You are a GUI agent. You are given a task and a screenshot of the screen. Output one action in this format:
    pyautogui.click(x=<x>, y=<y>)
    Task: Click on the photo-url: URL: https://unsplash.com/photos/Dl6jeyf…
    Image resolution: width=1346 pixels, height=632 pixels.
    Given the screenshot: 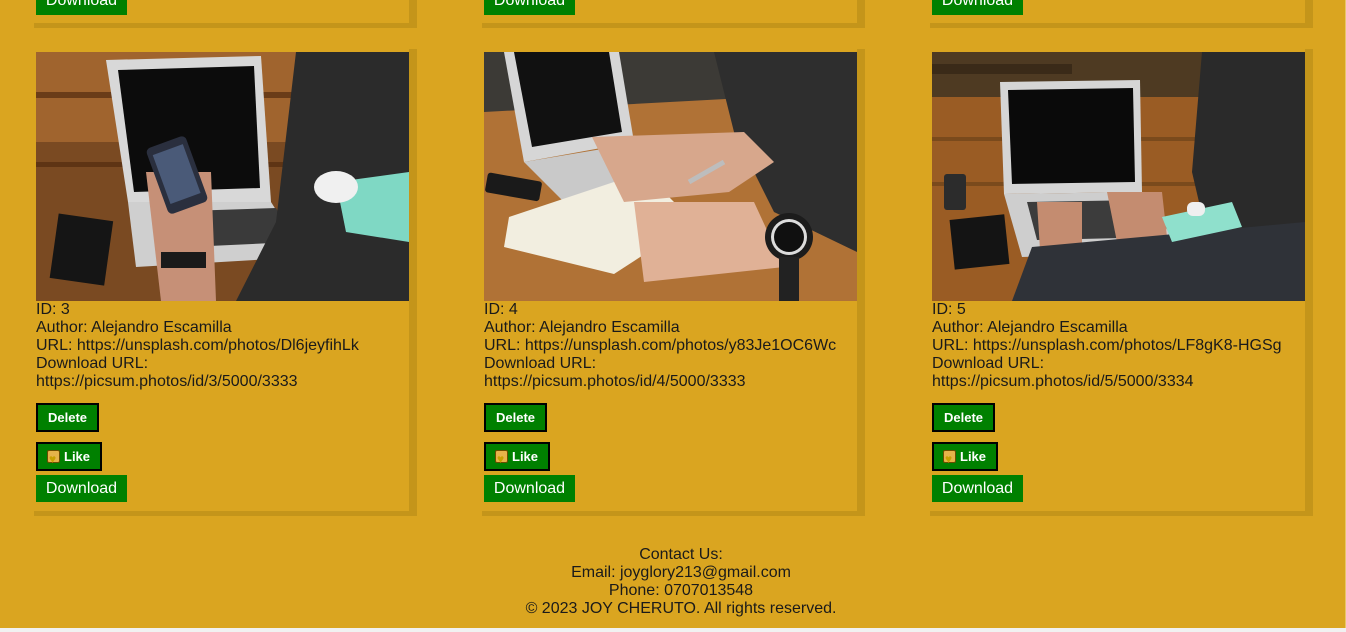 What is the action you would take?
    pyautogui.click(x=197, y=345)
    